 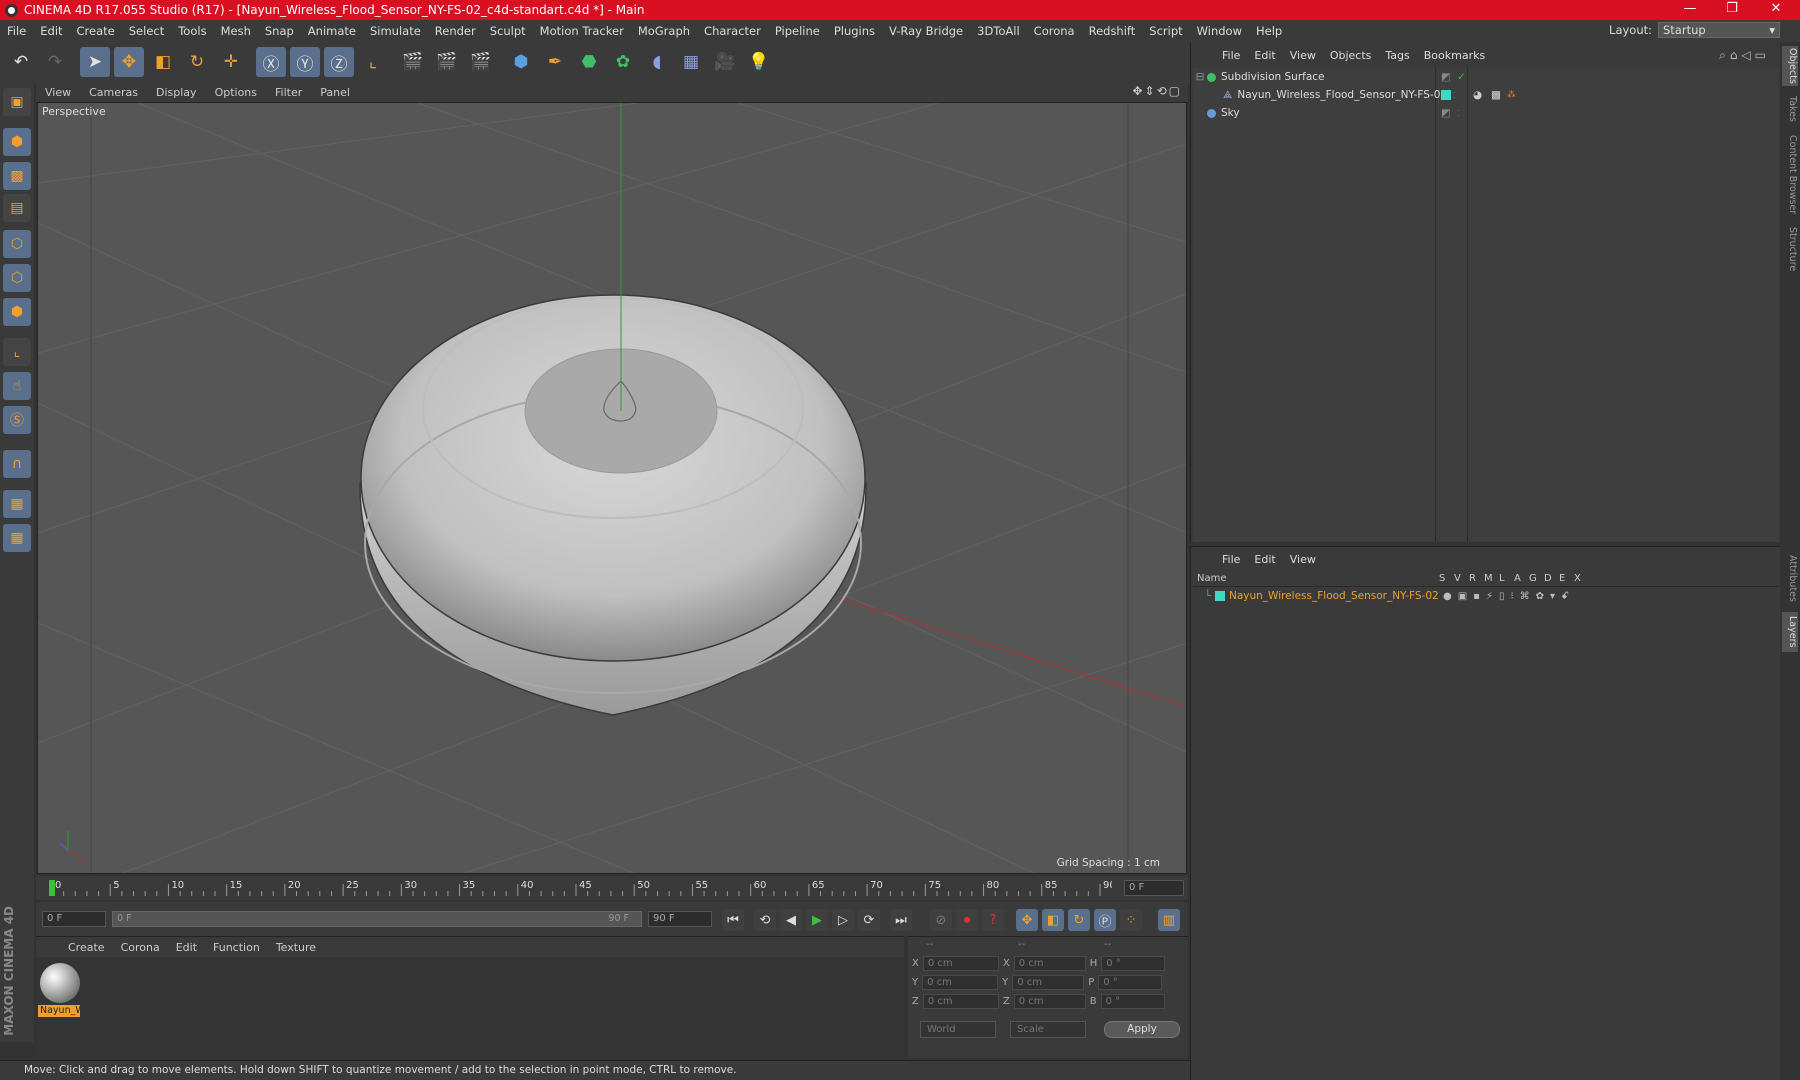 What do you see at coordinates (843, 920) in the screenshot?
I see `next-frame-icon: ▷` at bounding box center [843, 920].